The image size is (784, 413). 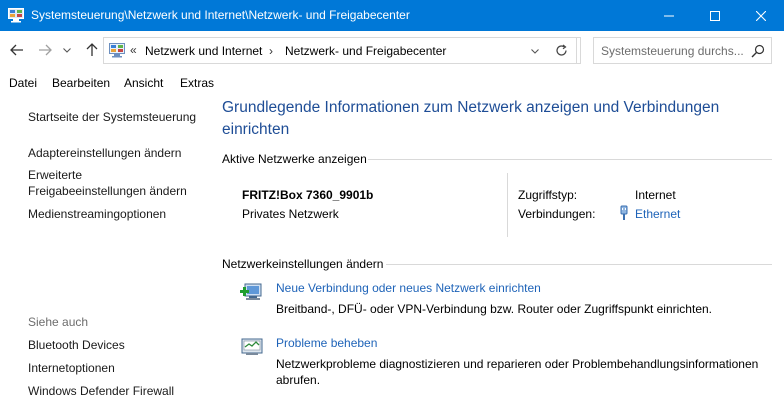 What do you see at coordinates (290, 214) in the screenshot?
I see `network-type: Privates Netzwerk` at bounding box center [290, 214].